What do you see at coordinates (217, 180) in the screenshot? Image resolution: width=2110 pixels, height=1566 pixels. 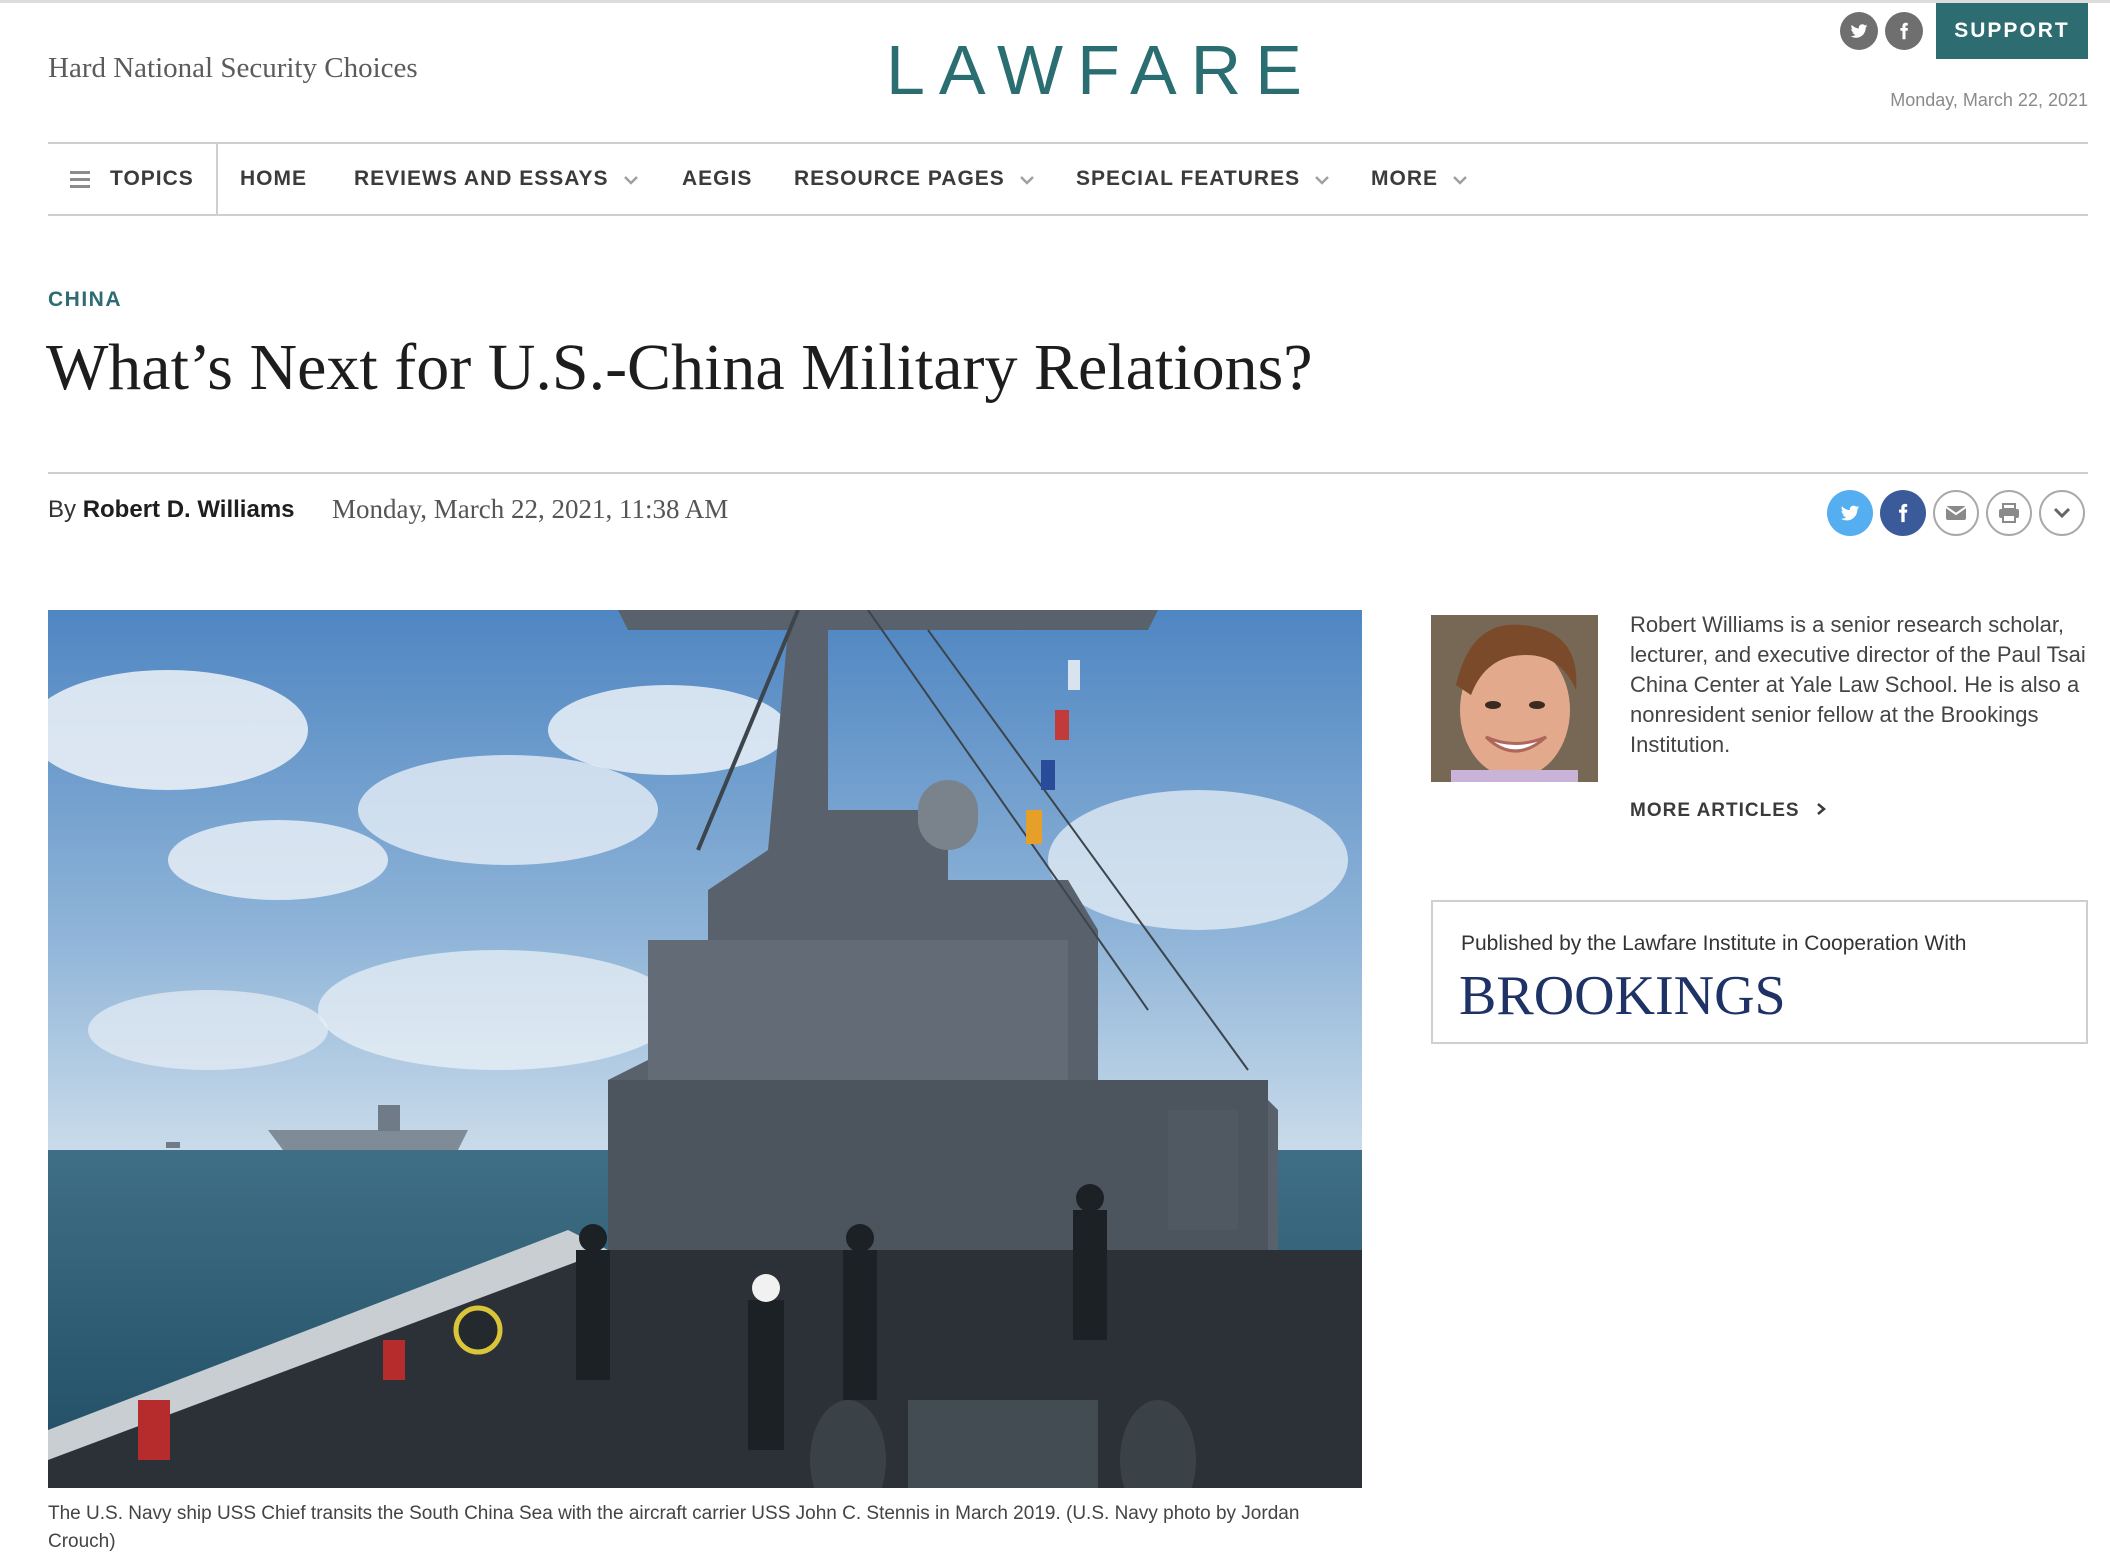 I see `nav-divider` at bounding box center [217, 180].